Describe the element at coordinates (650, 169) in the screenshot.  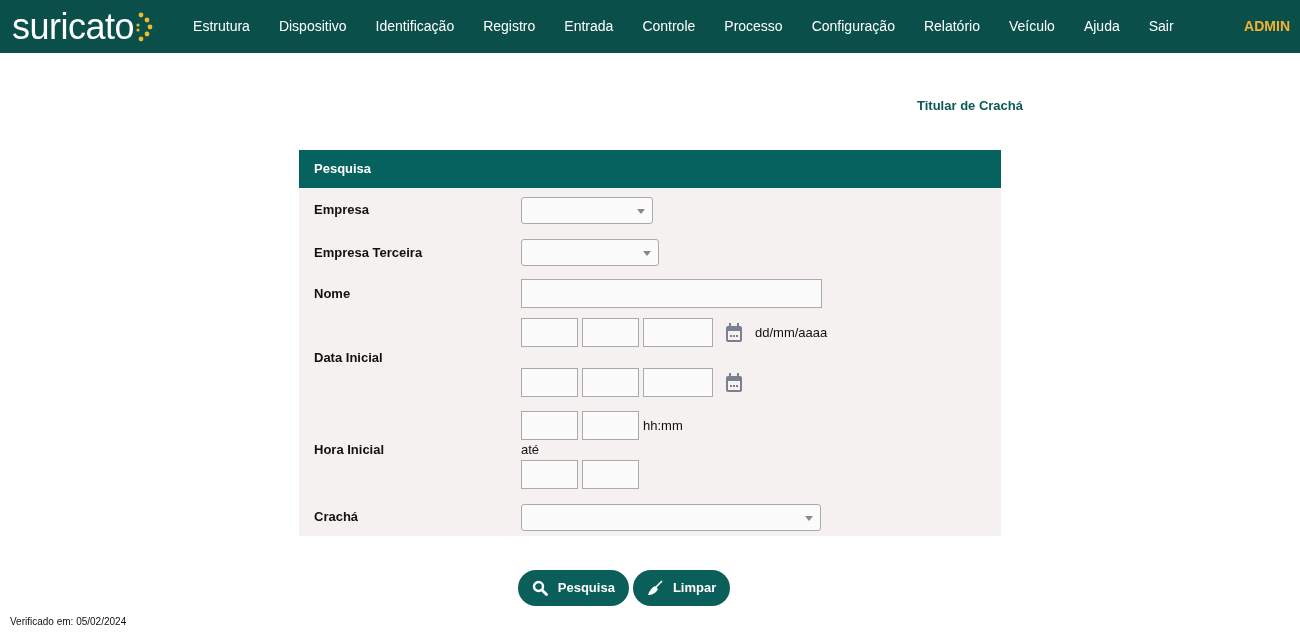
I see `panel-header: Pesquisa` at that location.